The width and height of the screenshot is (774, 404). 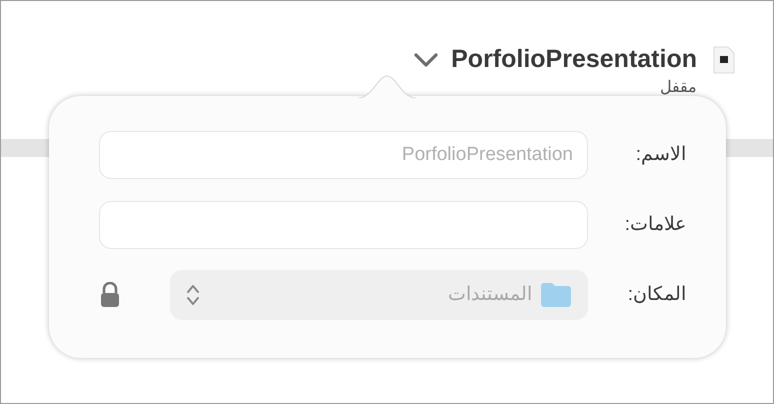 What do you see at coordinates (556, 295) in the screenshot?
I see `folder-icon` at bounding box center [556, 295].